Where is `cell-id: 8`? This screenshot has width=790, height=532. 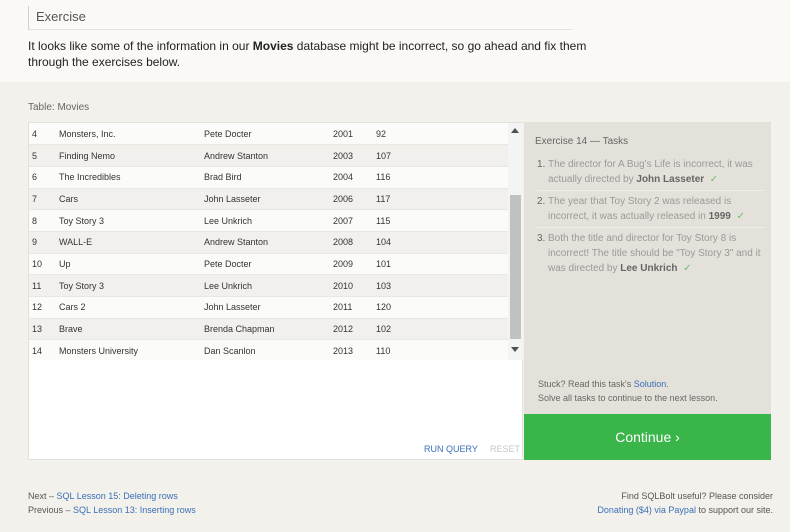
cell-id: 8 is located at coordinates (44, 220).